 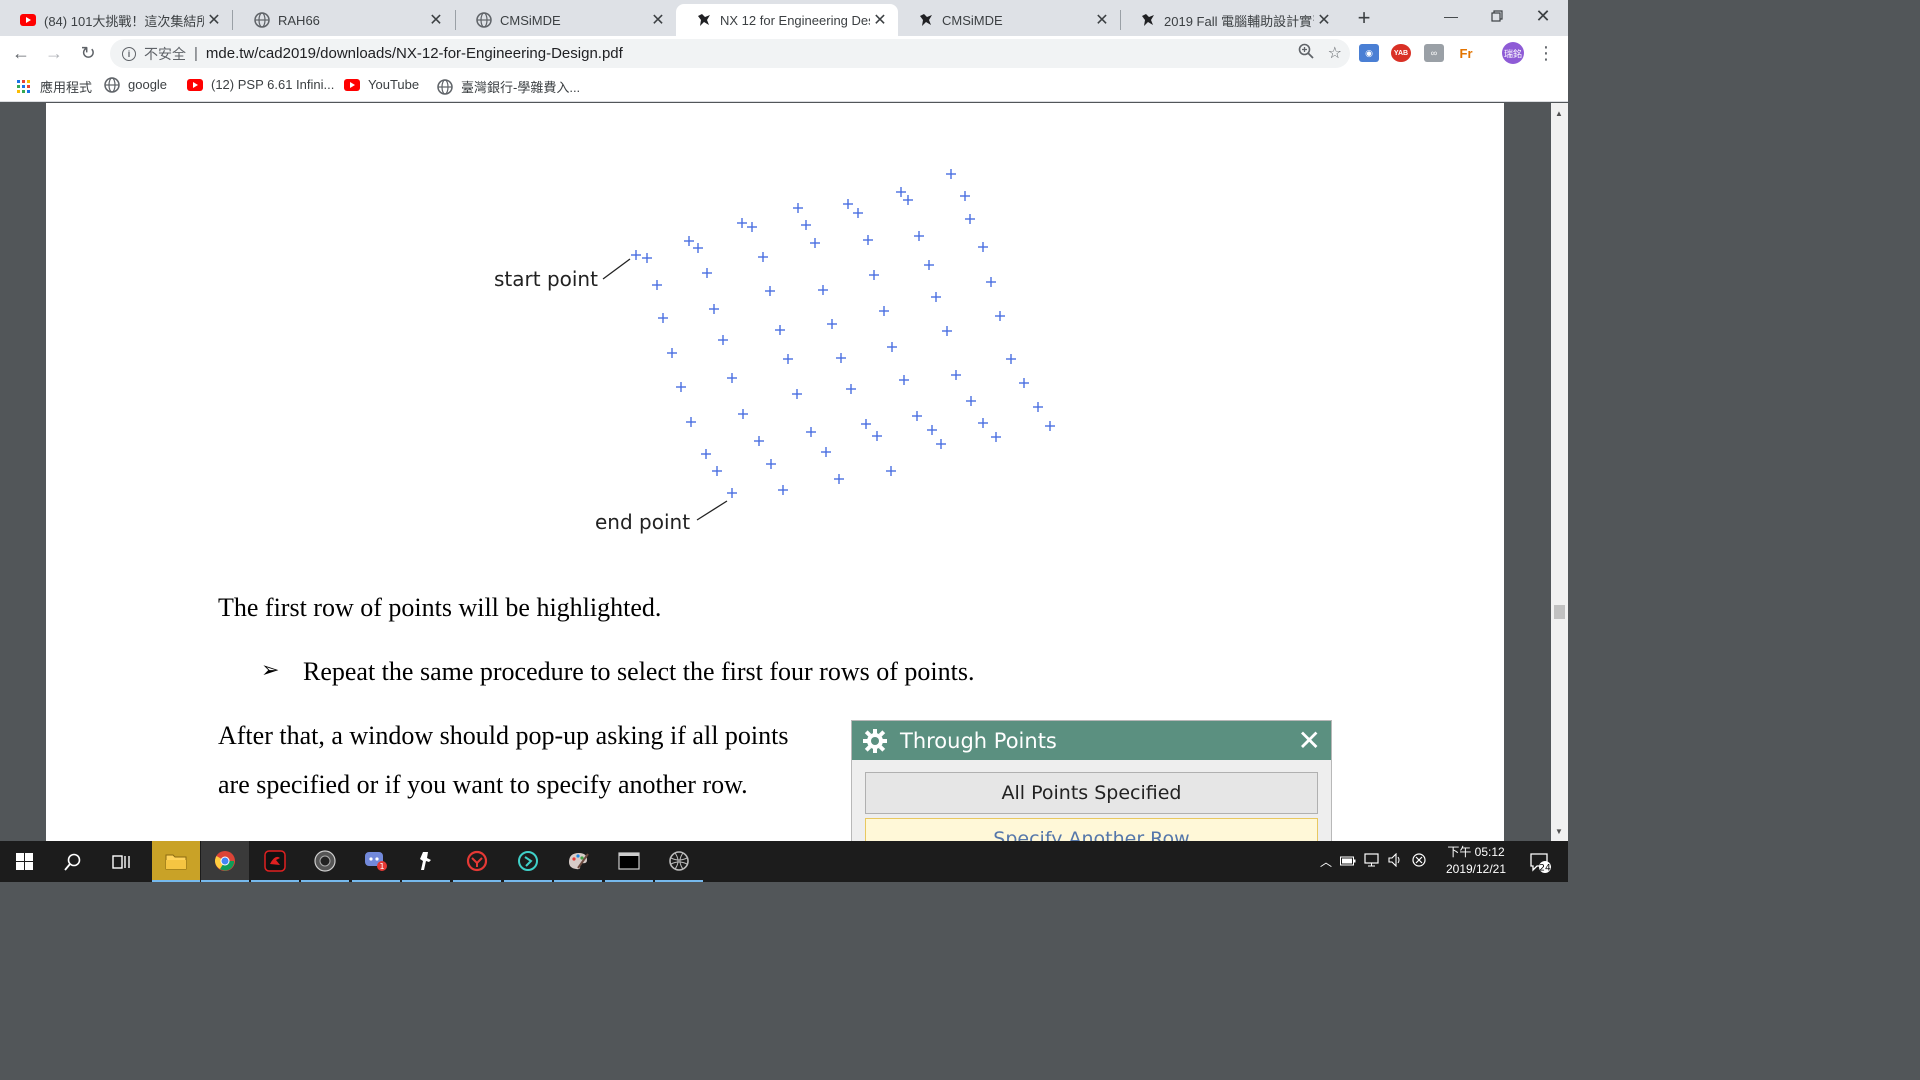 What do you see at coordinates (1091, 829) in the screenshot?
I see `specify-another-row-button: Specify Another Row` at bounding box center [1091, 829].